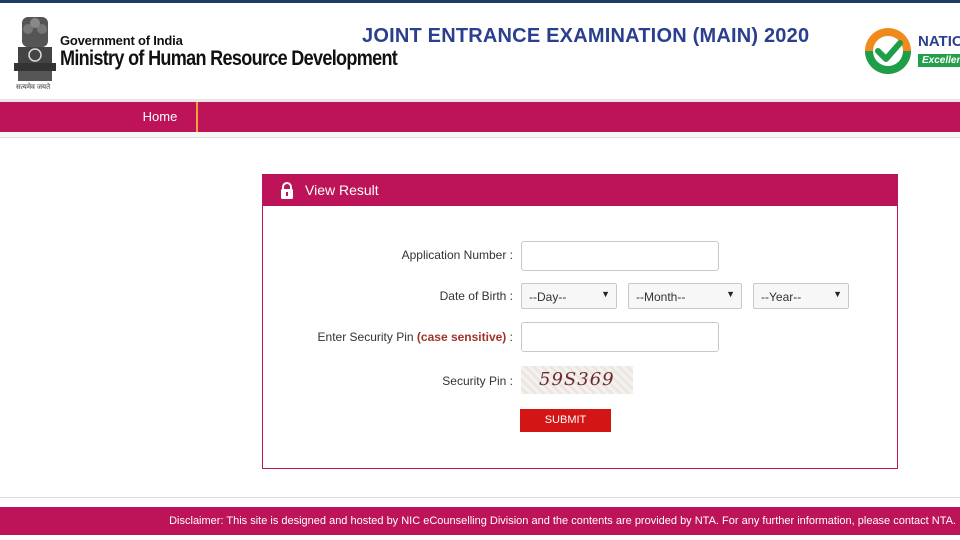 The width and height of the screenshot is (960, 540). I want to click on nta-logo: NATIO Excellen, so click(911, 51).